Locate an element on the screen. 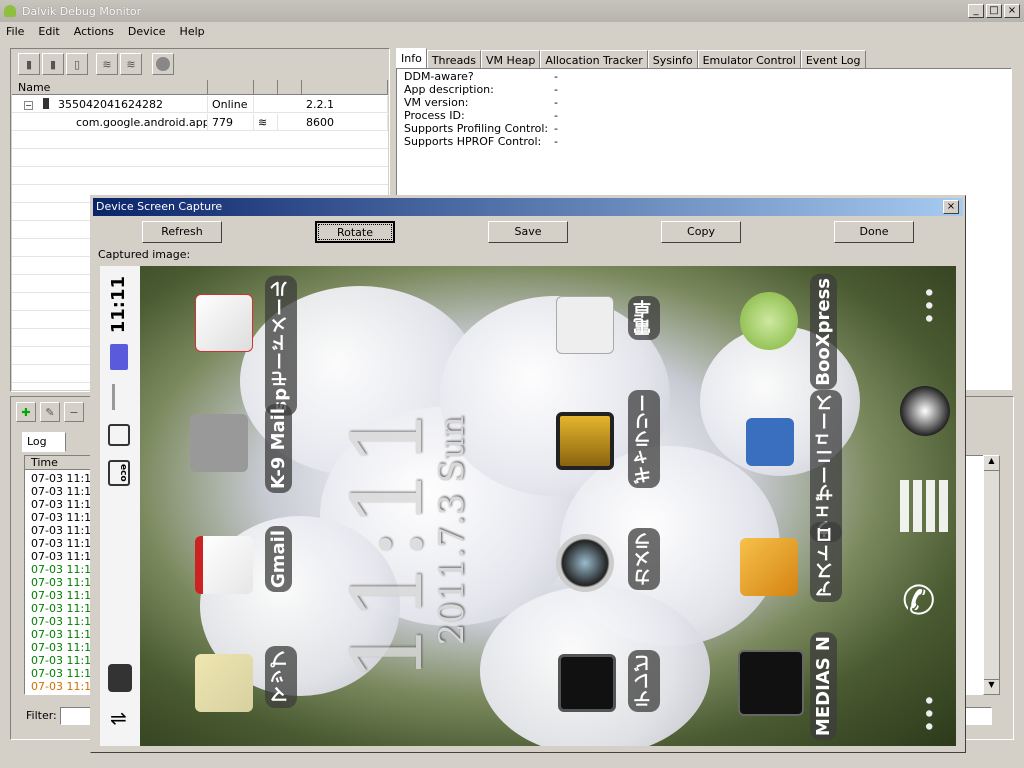 The width and height of the screenshot is (1024, 768). device-serial: 355042041624282 is located at coordinates (110, 104).